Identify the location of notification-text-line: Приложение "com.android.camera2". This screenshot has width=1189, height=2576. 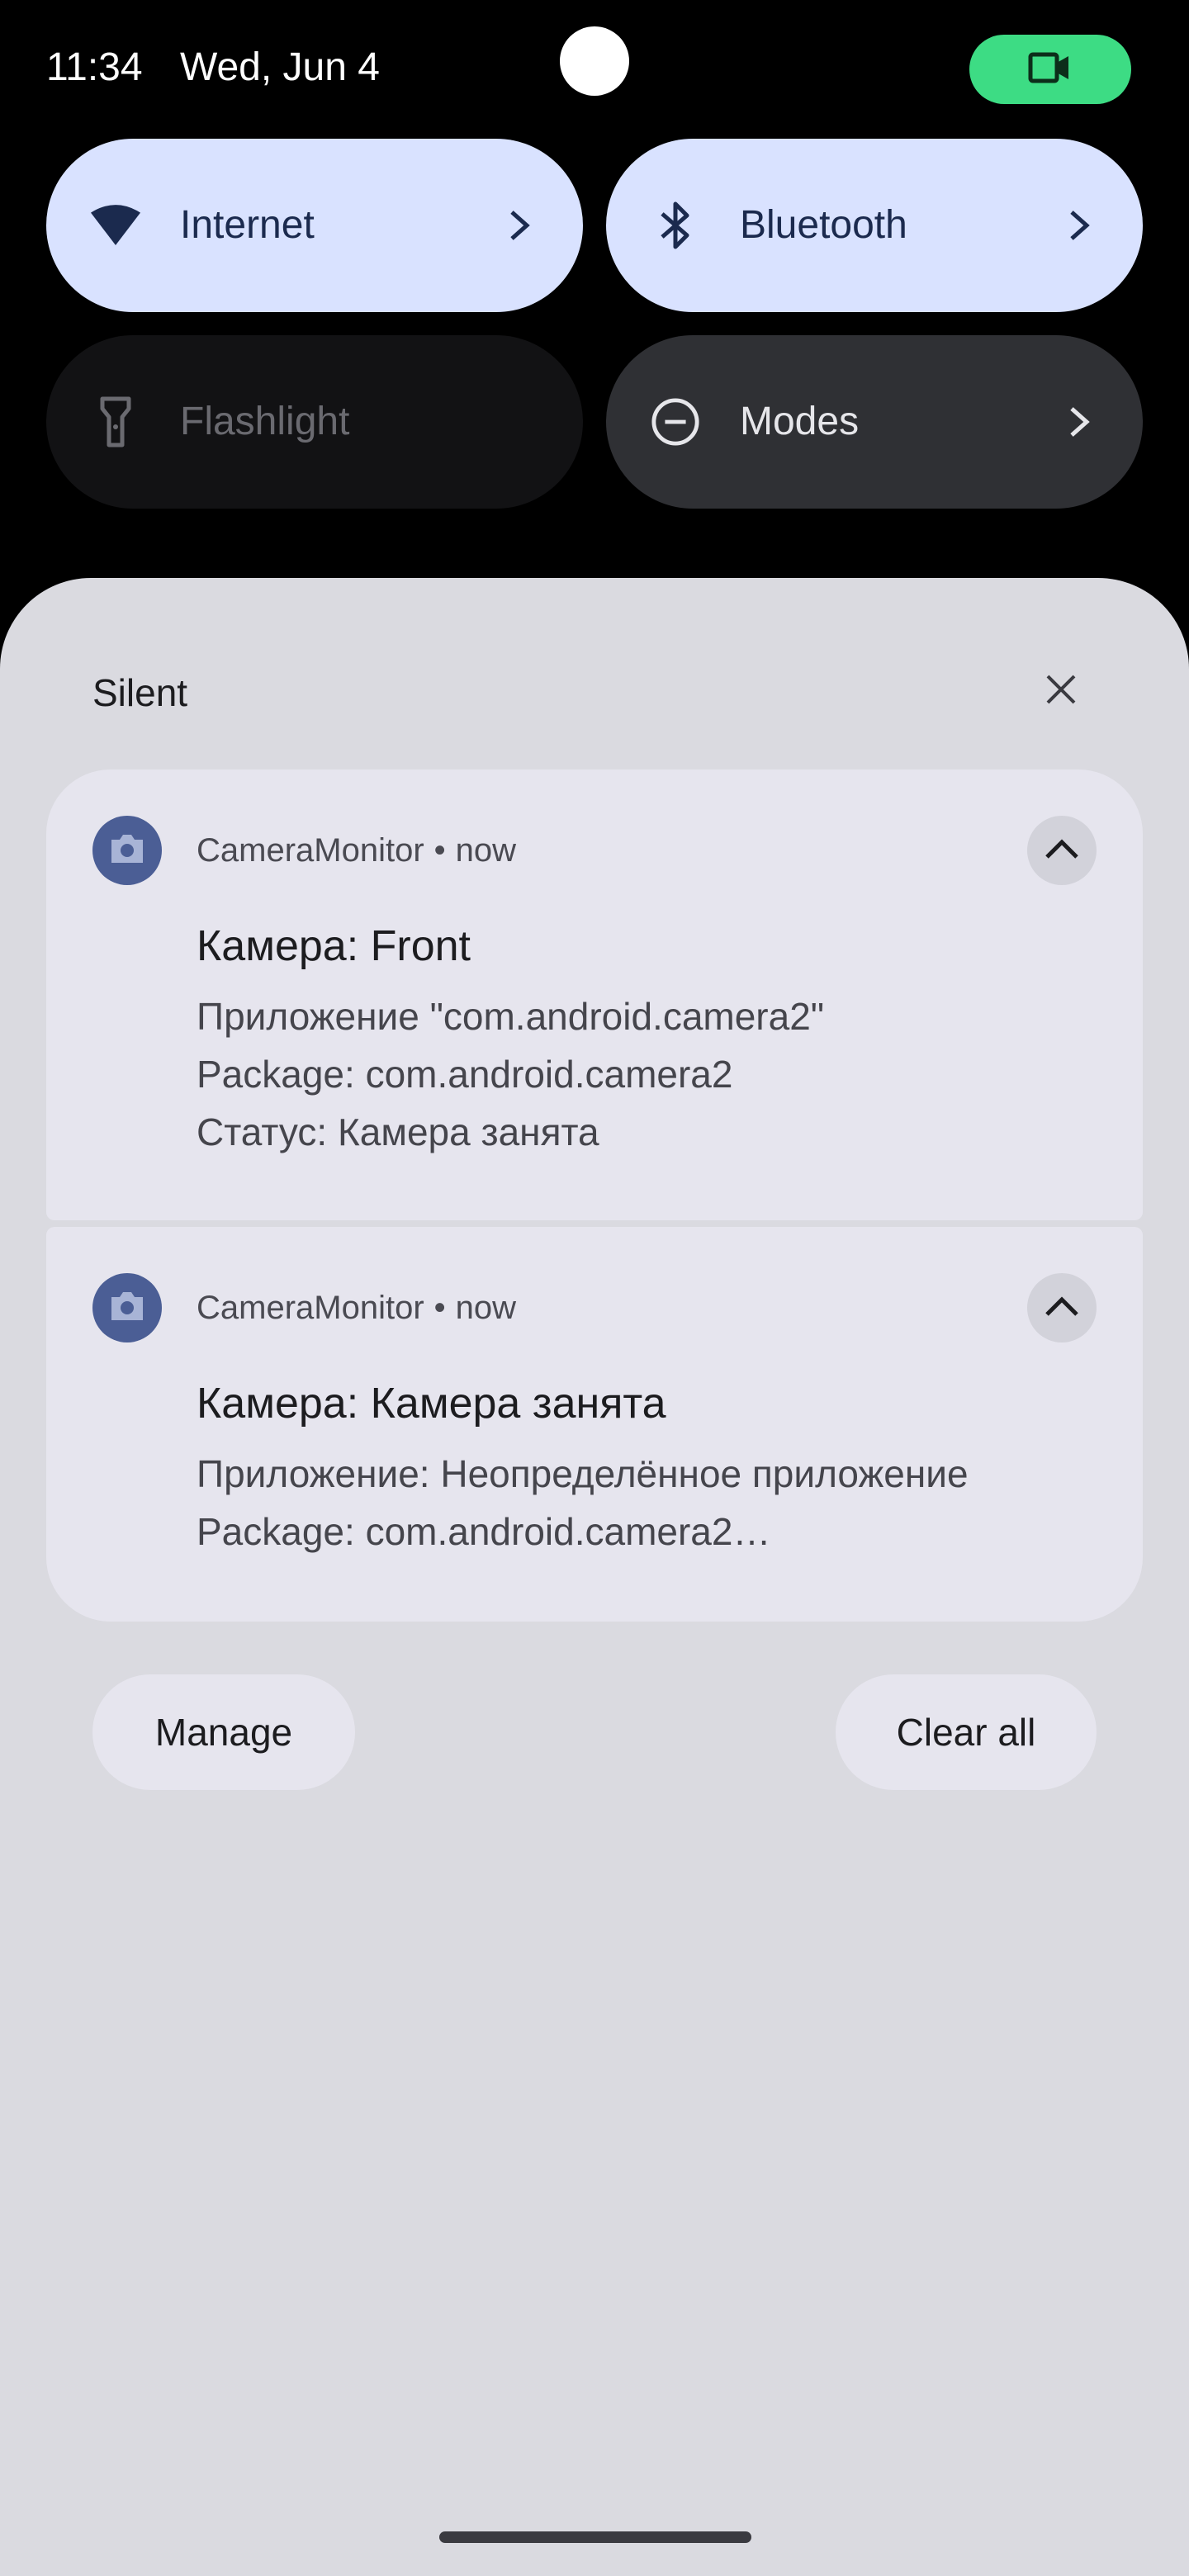
(511, 1016).